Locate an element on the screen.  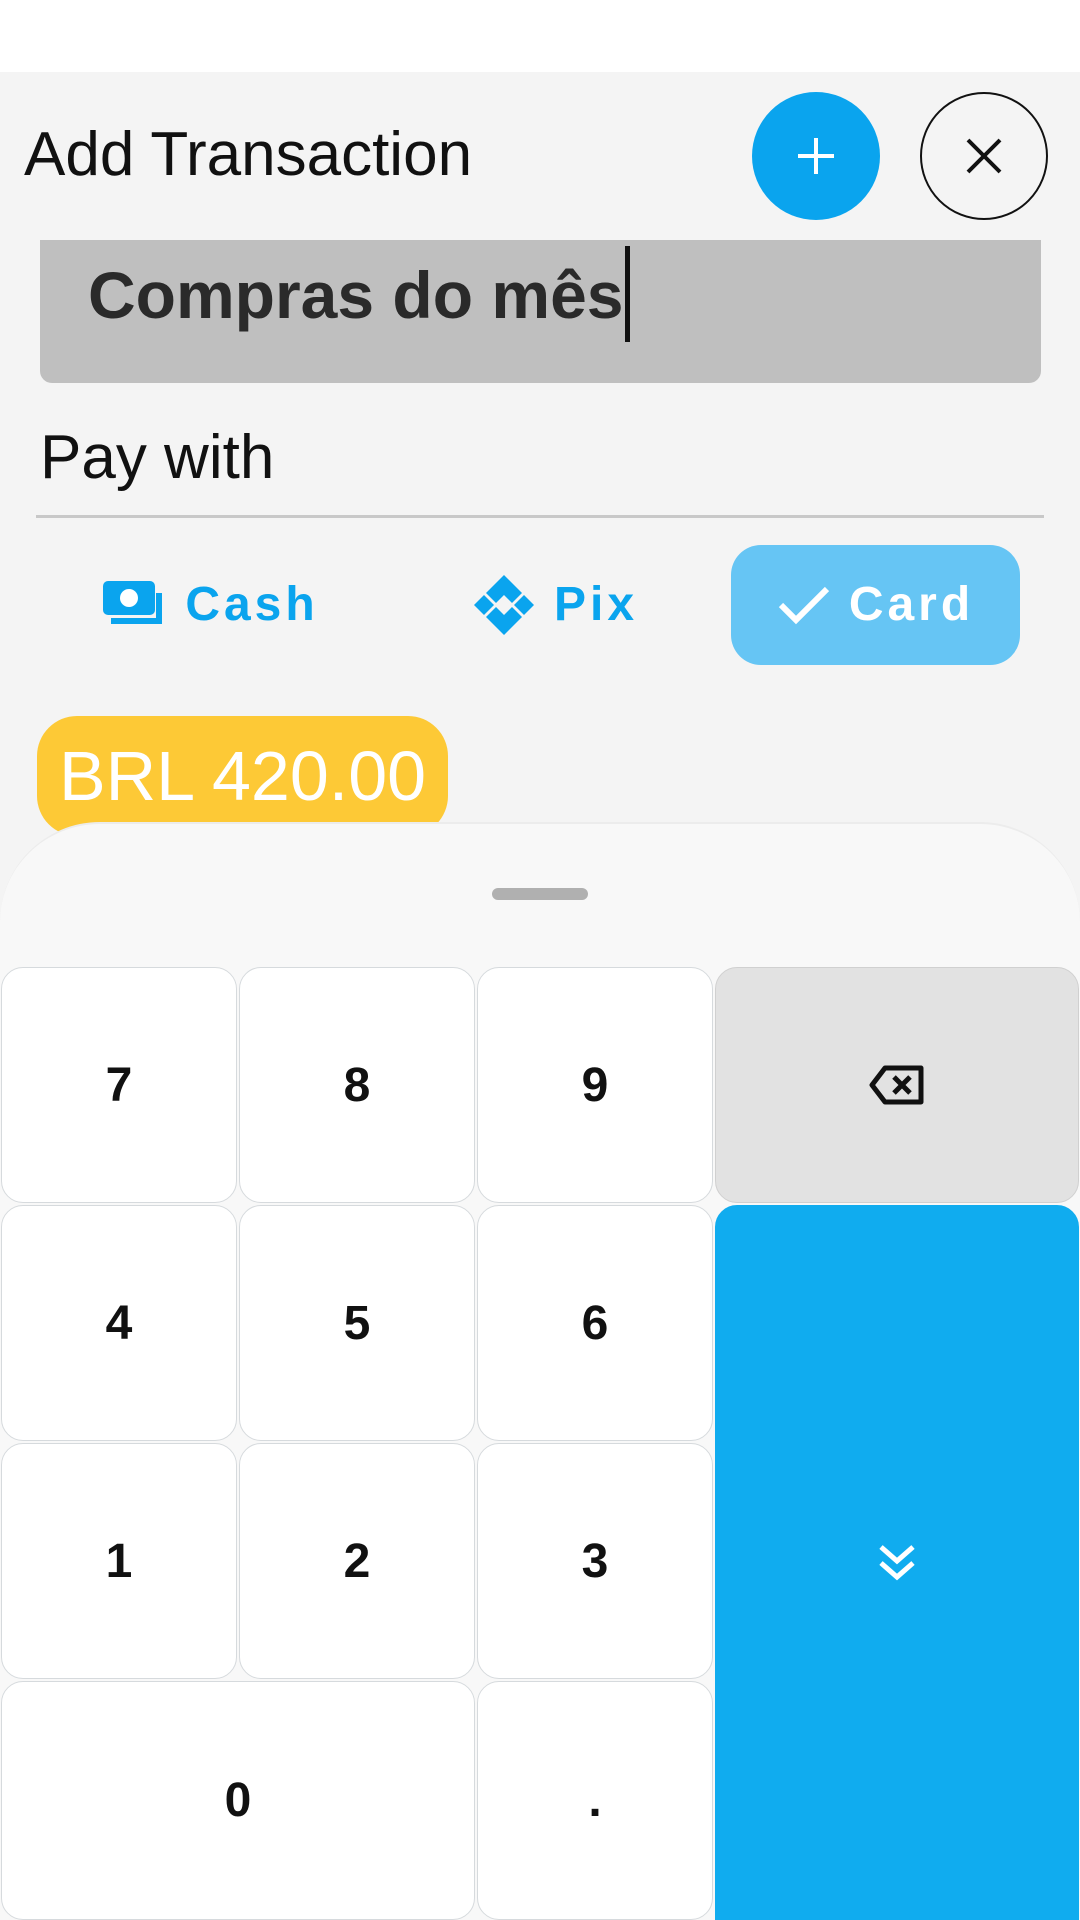
cash-icon is located at coordinates (134, 605).